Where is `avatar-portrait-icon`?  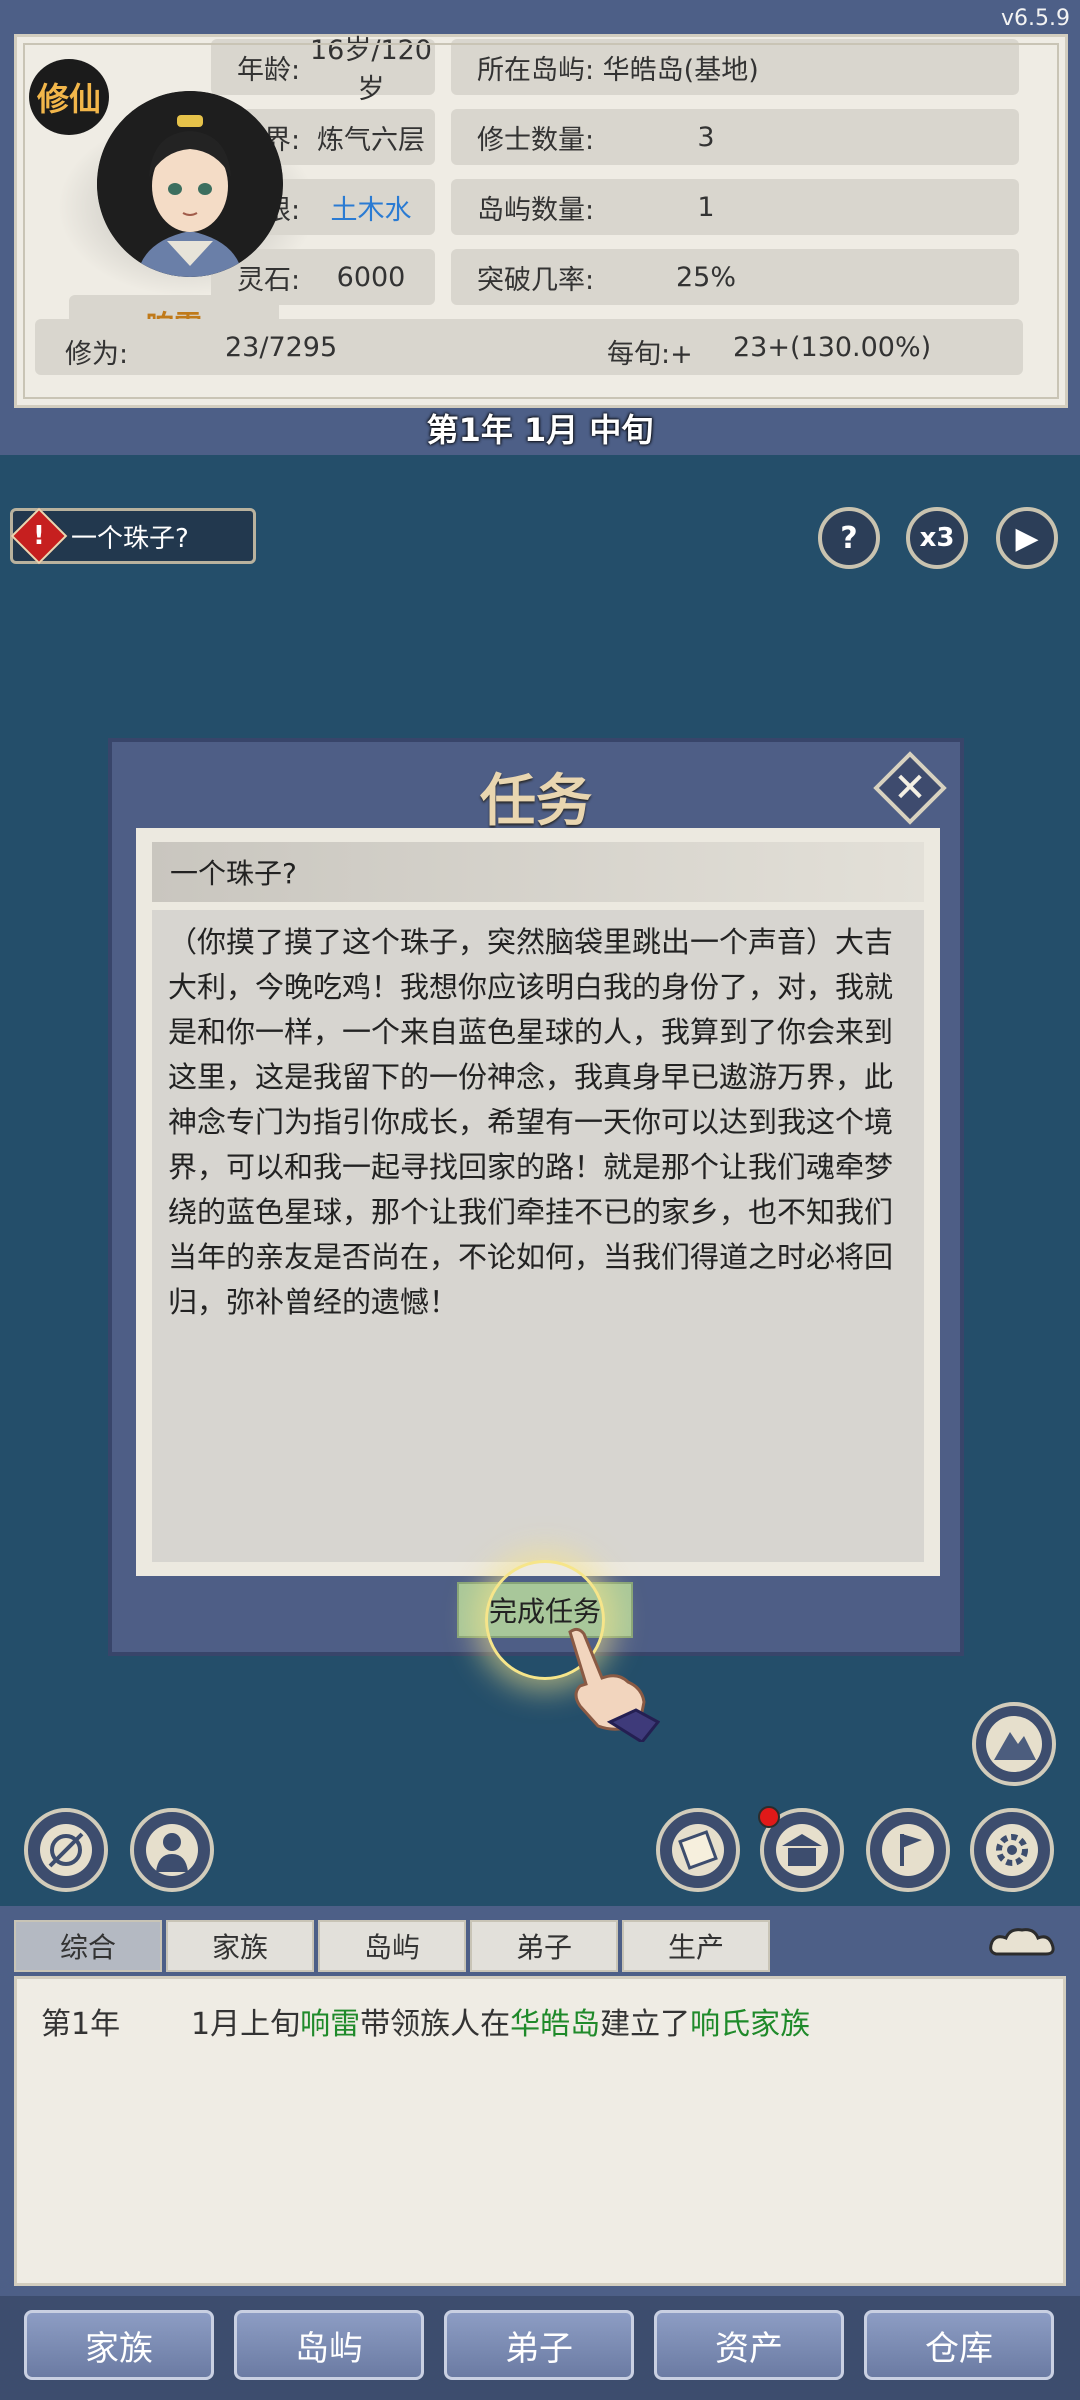
avatar-portrait-icon is located at coordinates (190, 184).